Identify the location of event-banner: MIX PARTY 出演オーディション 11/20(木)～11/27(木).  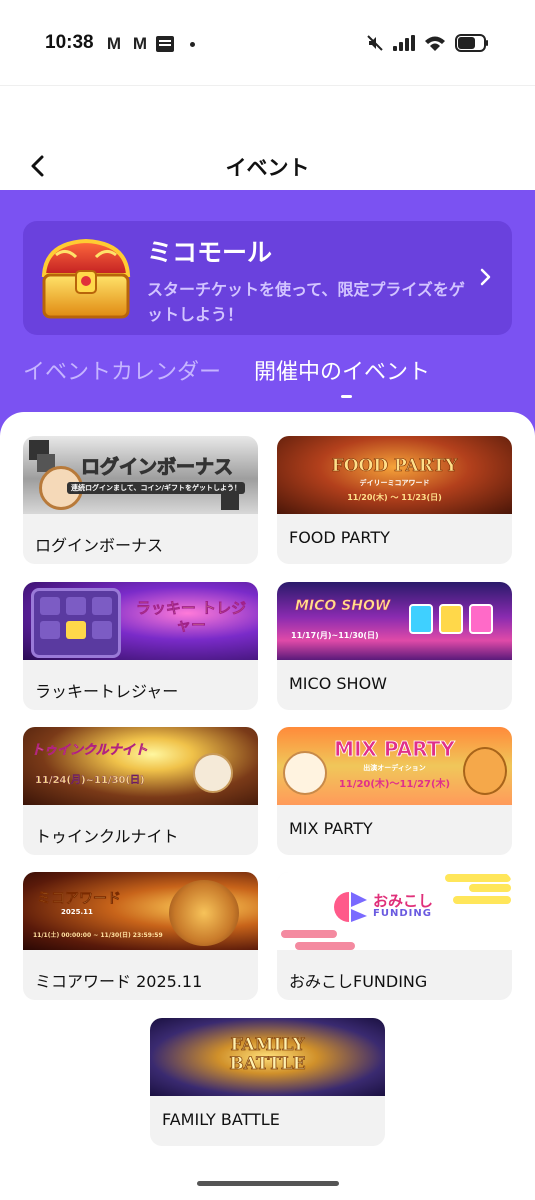
(394, 766).